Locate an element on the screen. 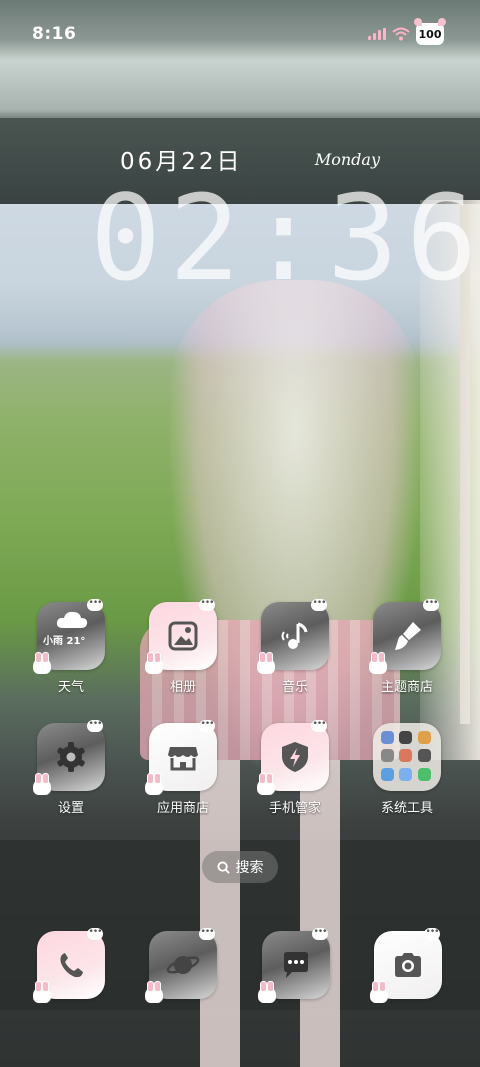 The width and height of the screenshot is (480, 1067). weather-tile: 小雨 21° ••• is located at coordinates (69, 636).